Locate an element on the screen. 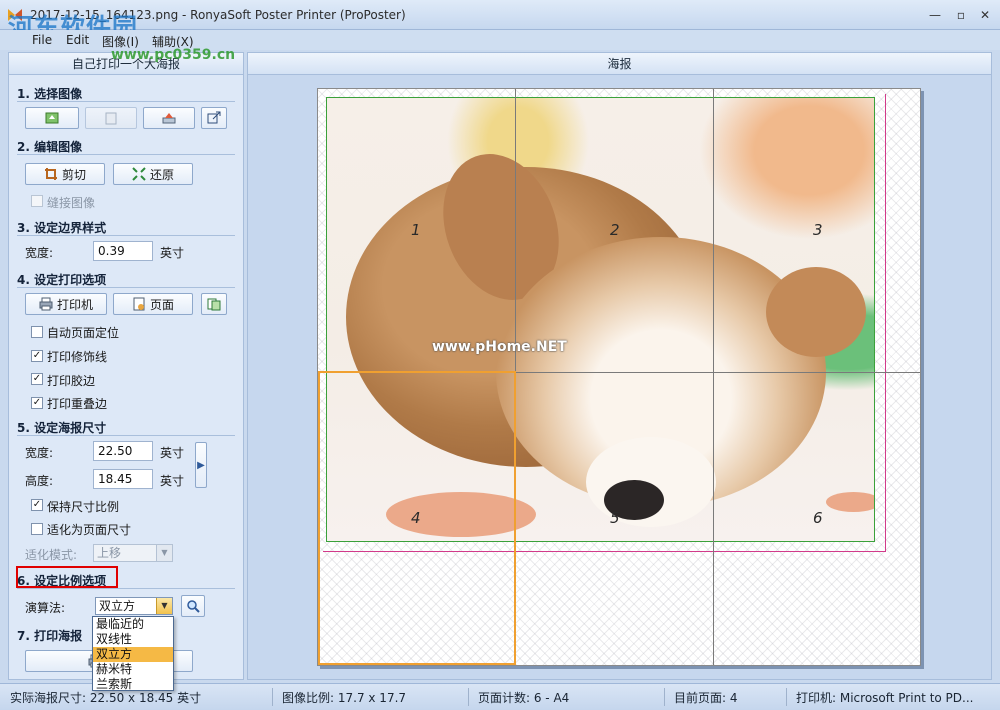 This screenshot has height=710, width=1000. crop-label: 剪切 is located at coordinates (73, 174).